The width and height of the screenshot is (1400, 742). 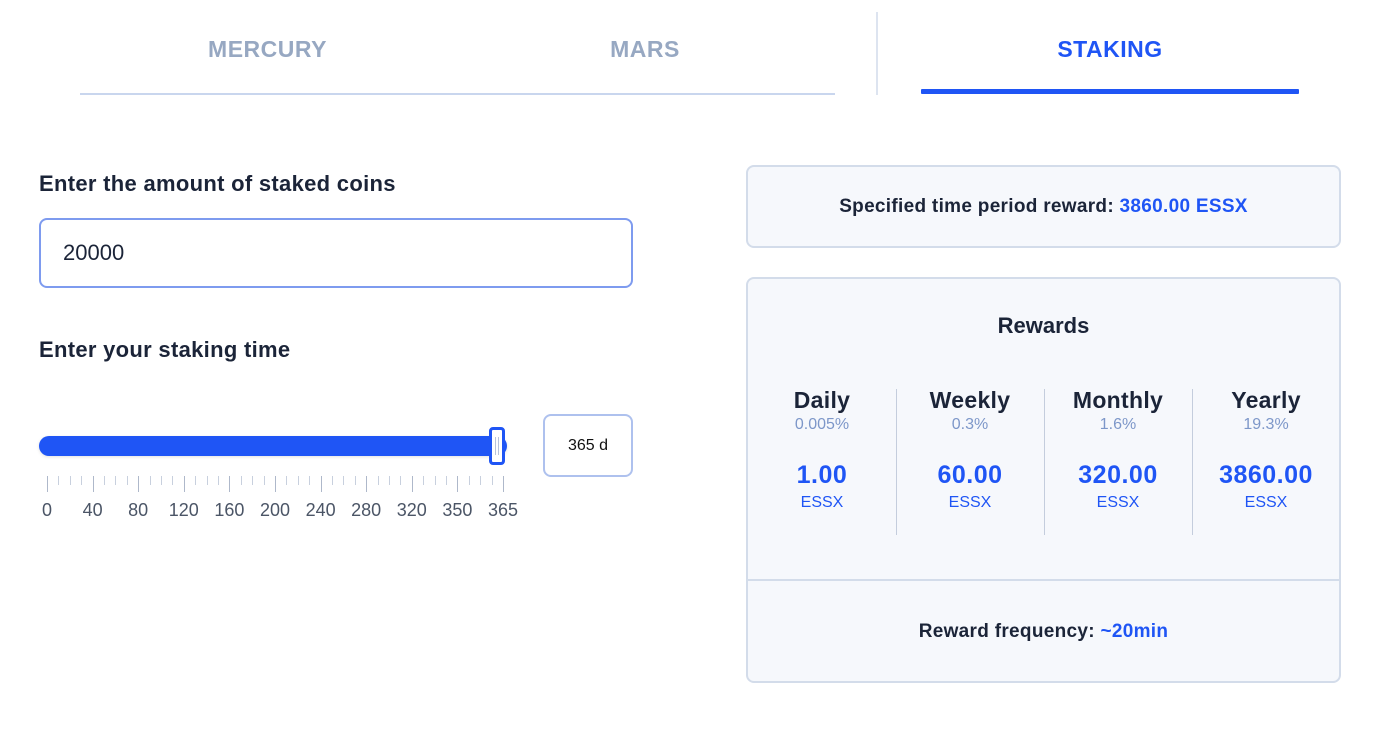 What do you see at coordinates (92, 510) in the screenshot?
I see `slider-tick-label: 40` at bounding box center [92, 510].